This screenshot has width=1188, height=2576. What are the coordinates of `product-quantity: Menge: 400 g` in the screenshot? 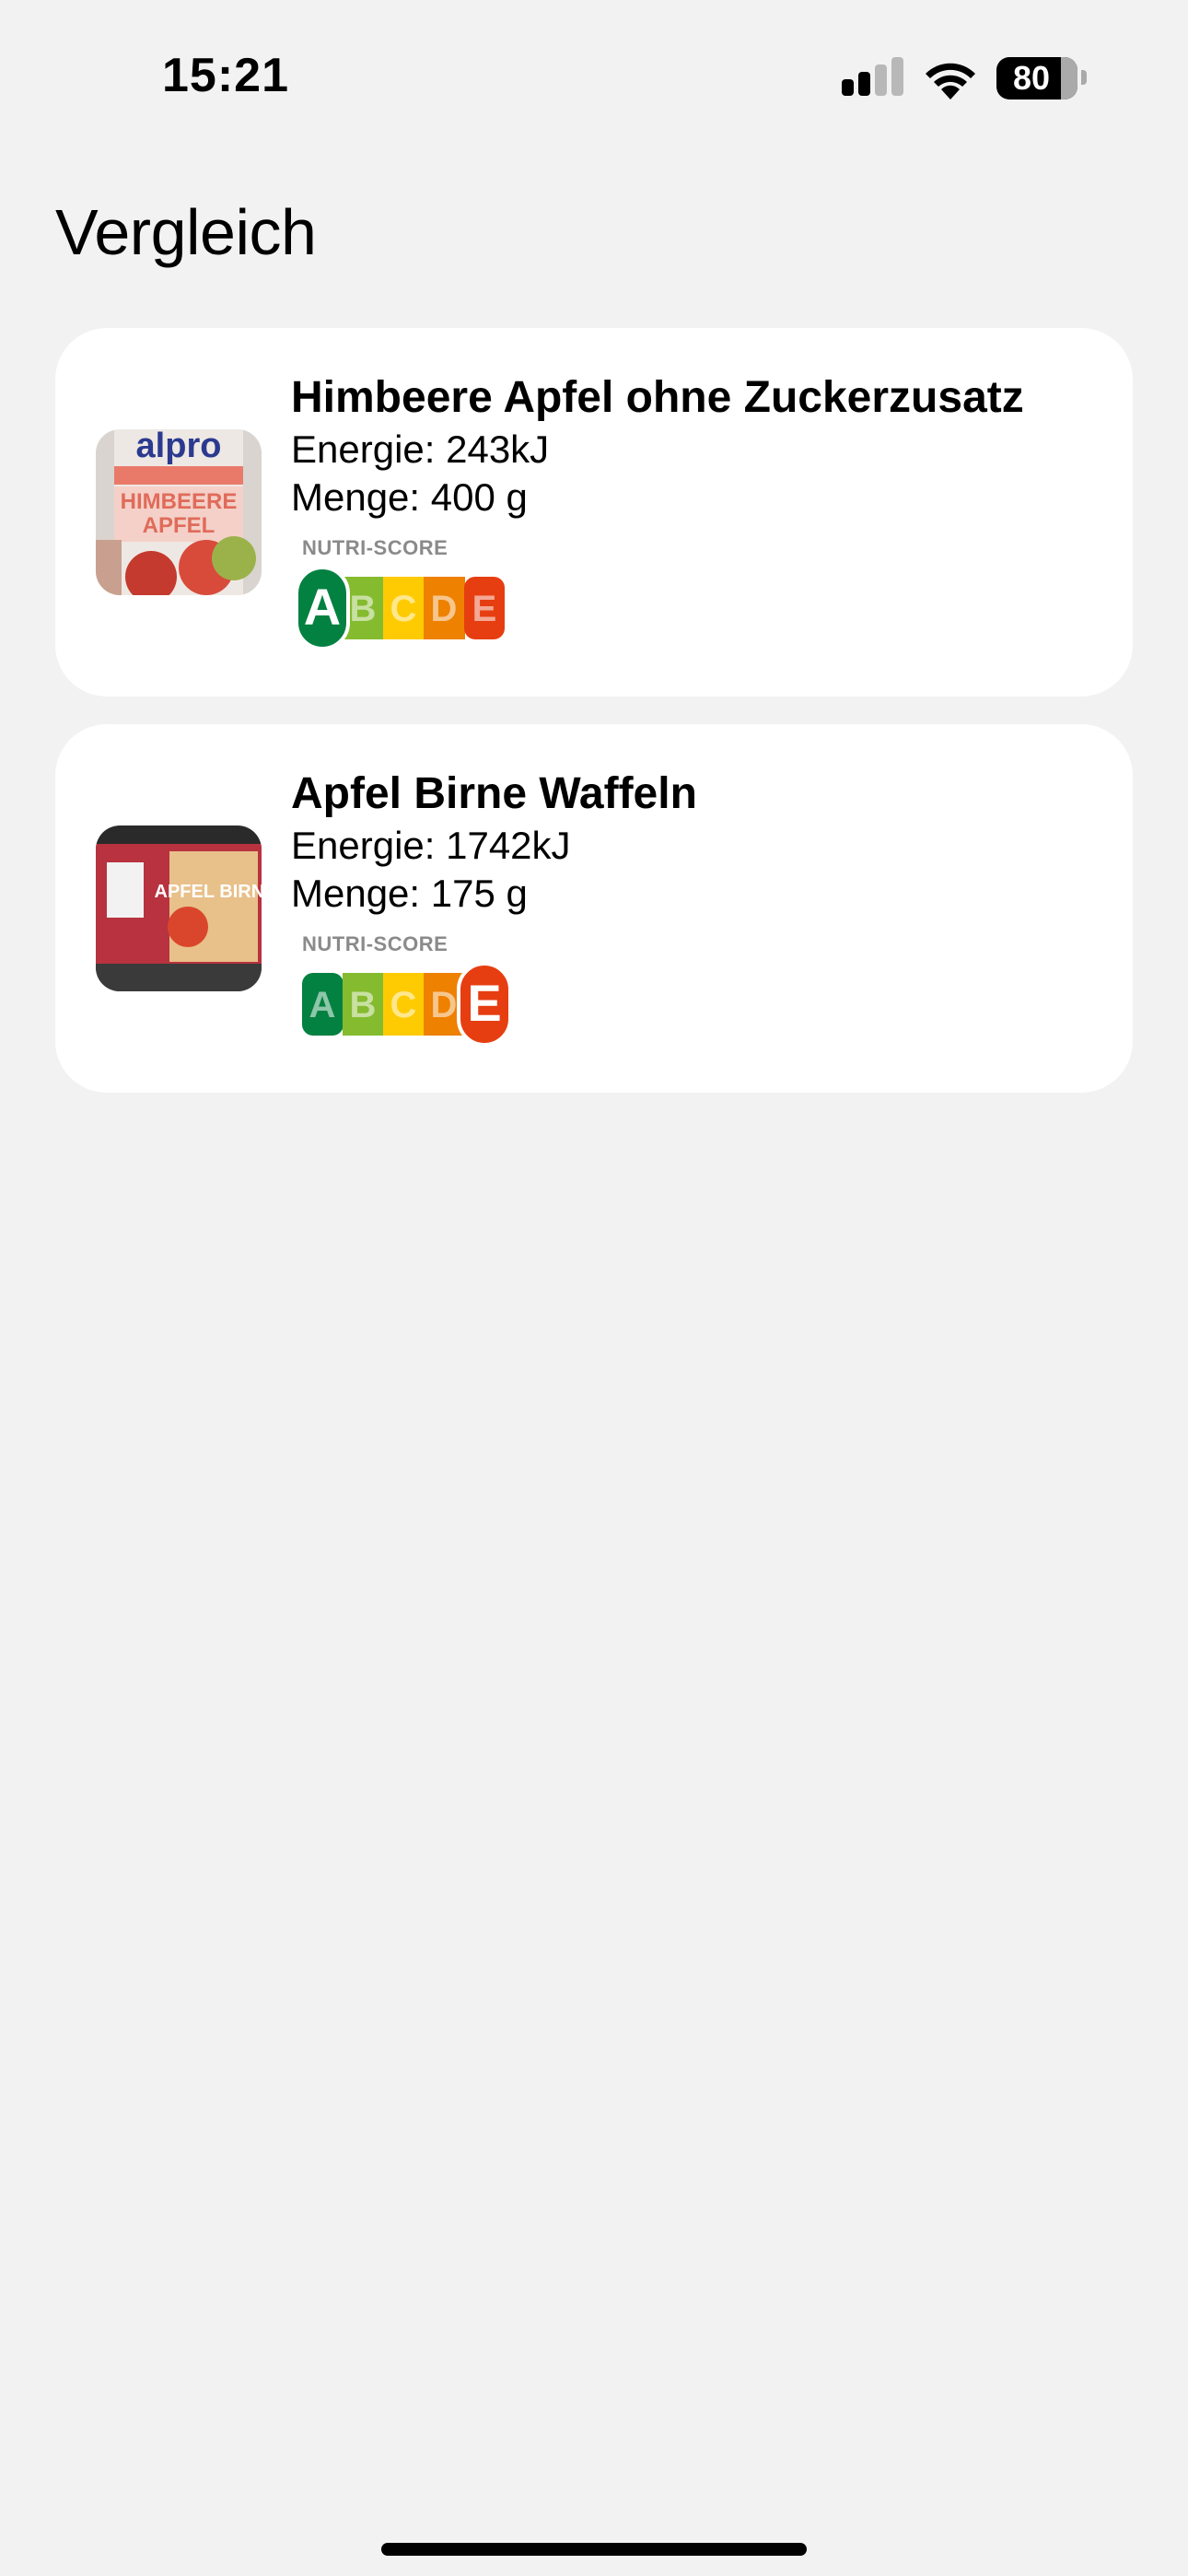 It's located at (410, 497).